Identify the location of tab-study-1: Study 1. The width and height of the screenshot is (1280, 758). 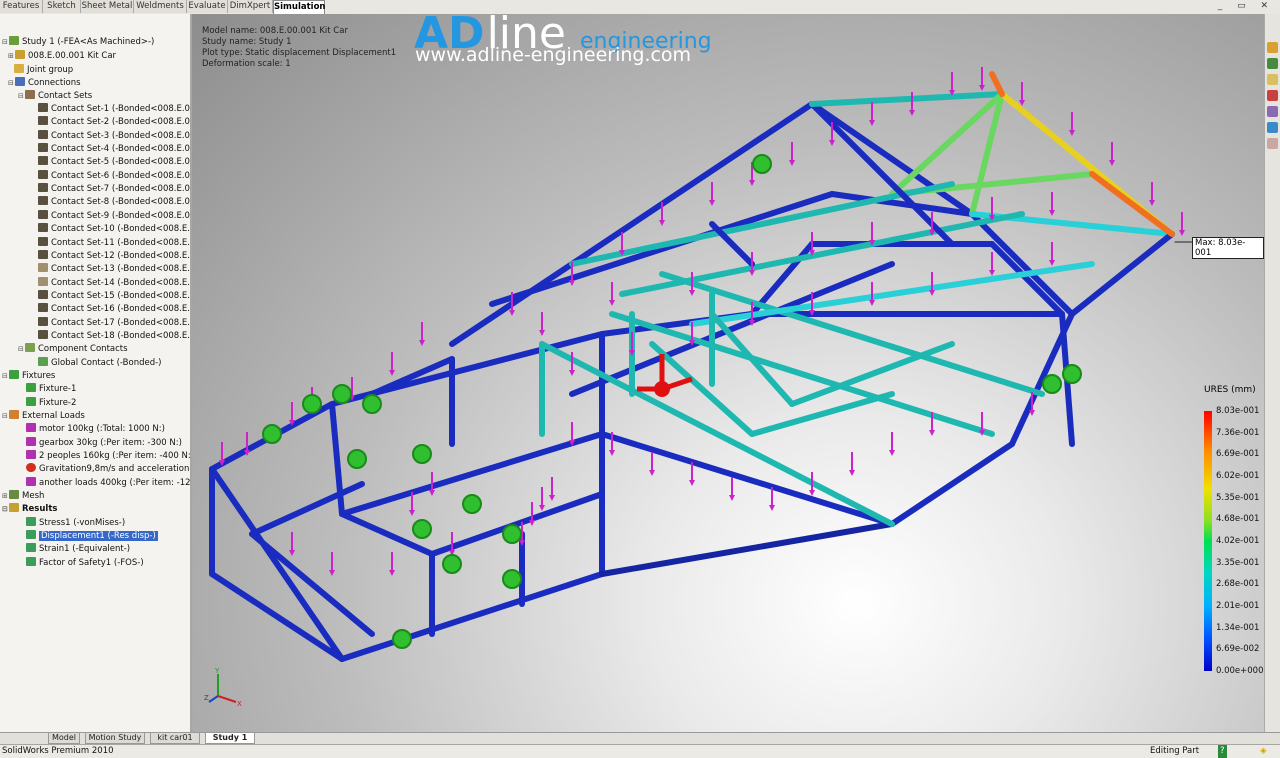
(230, 738).